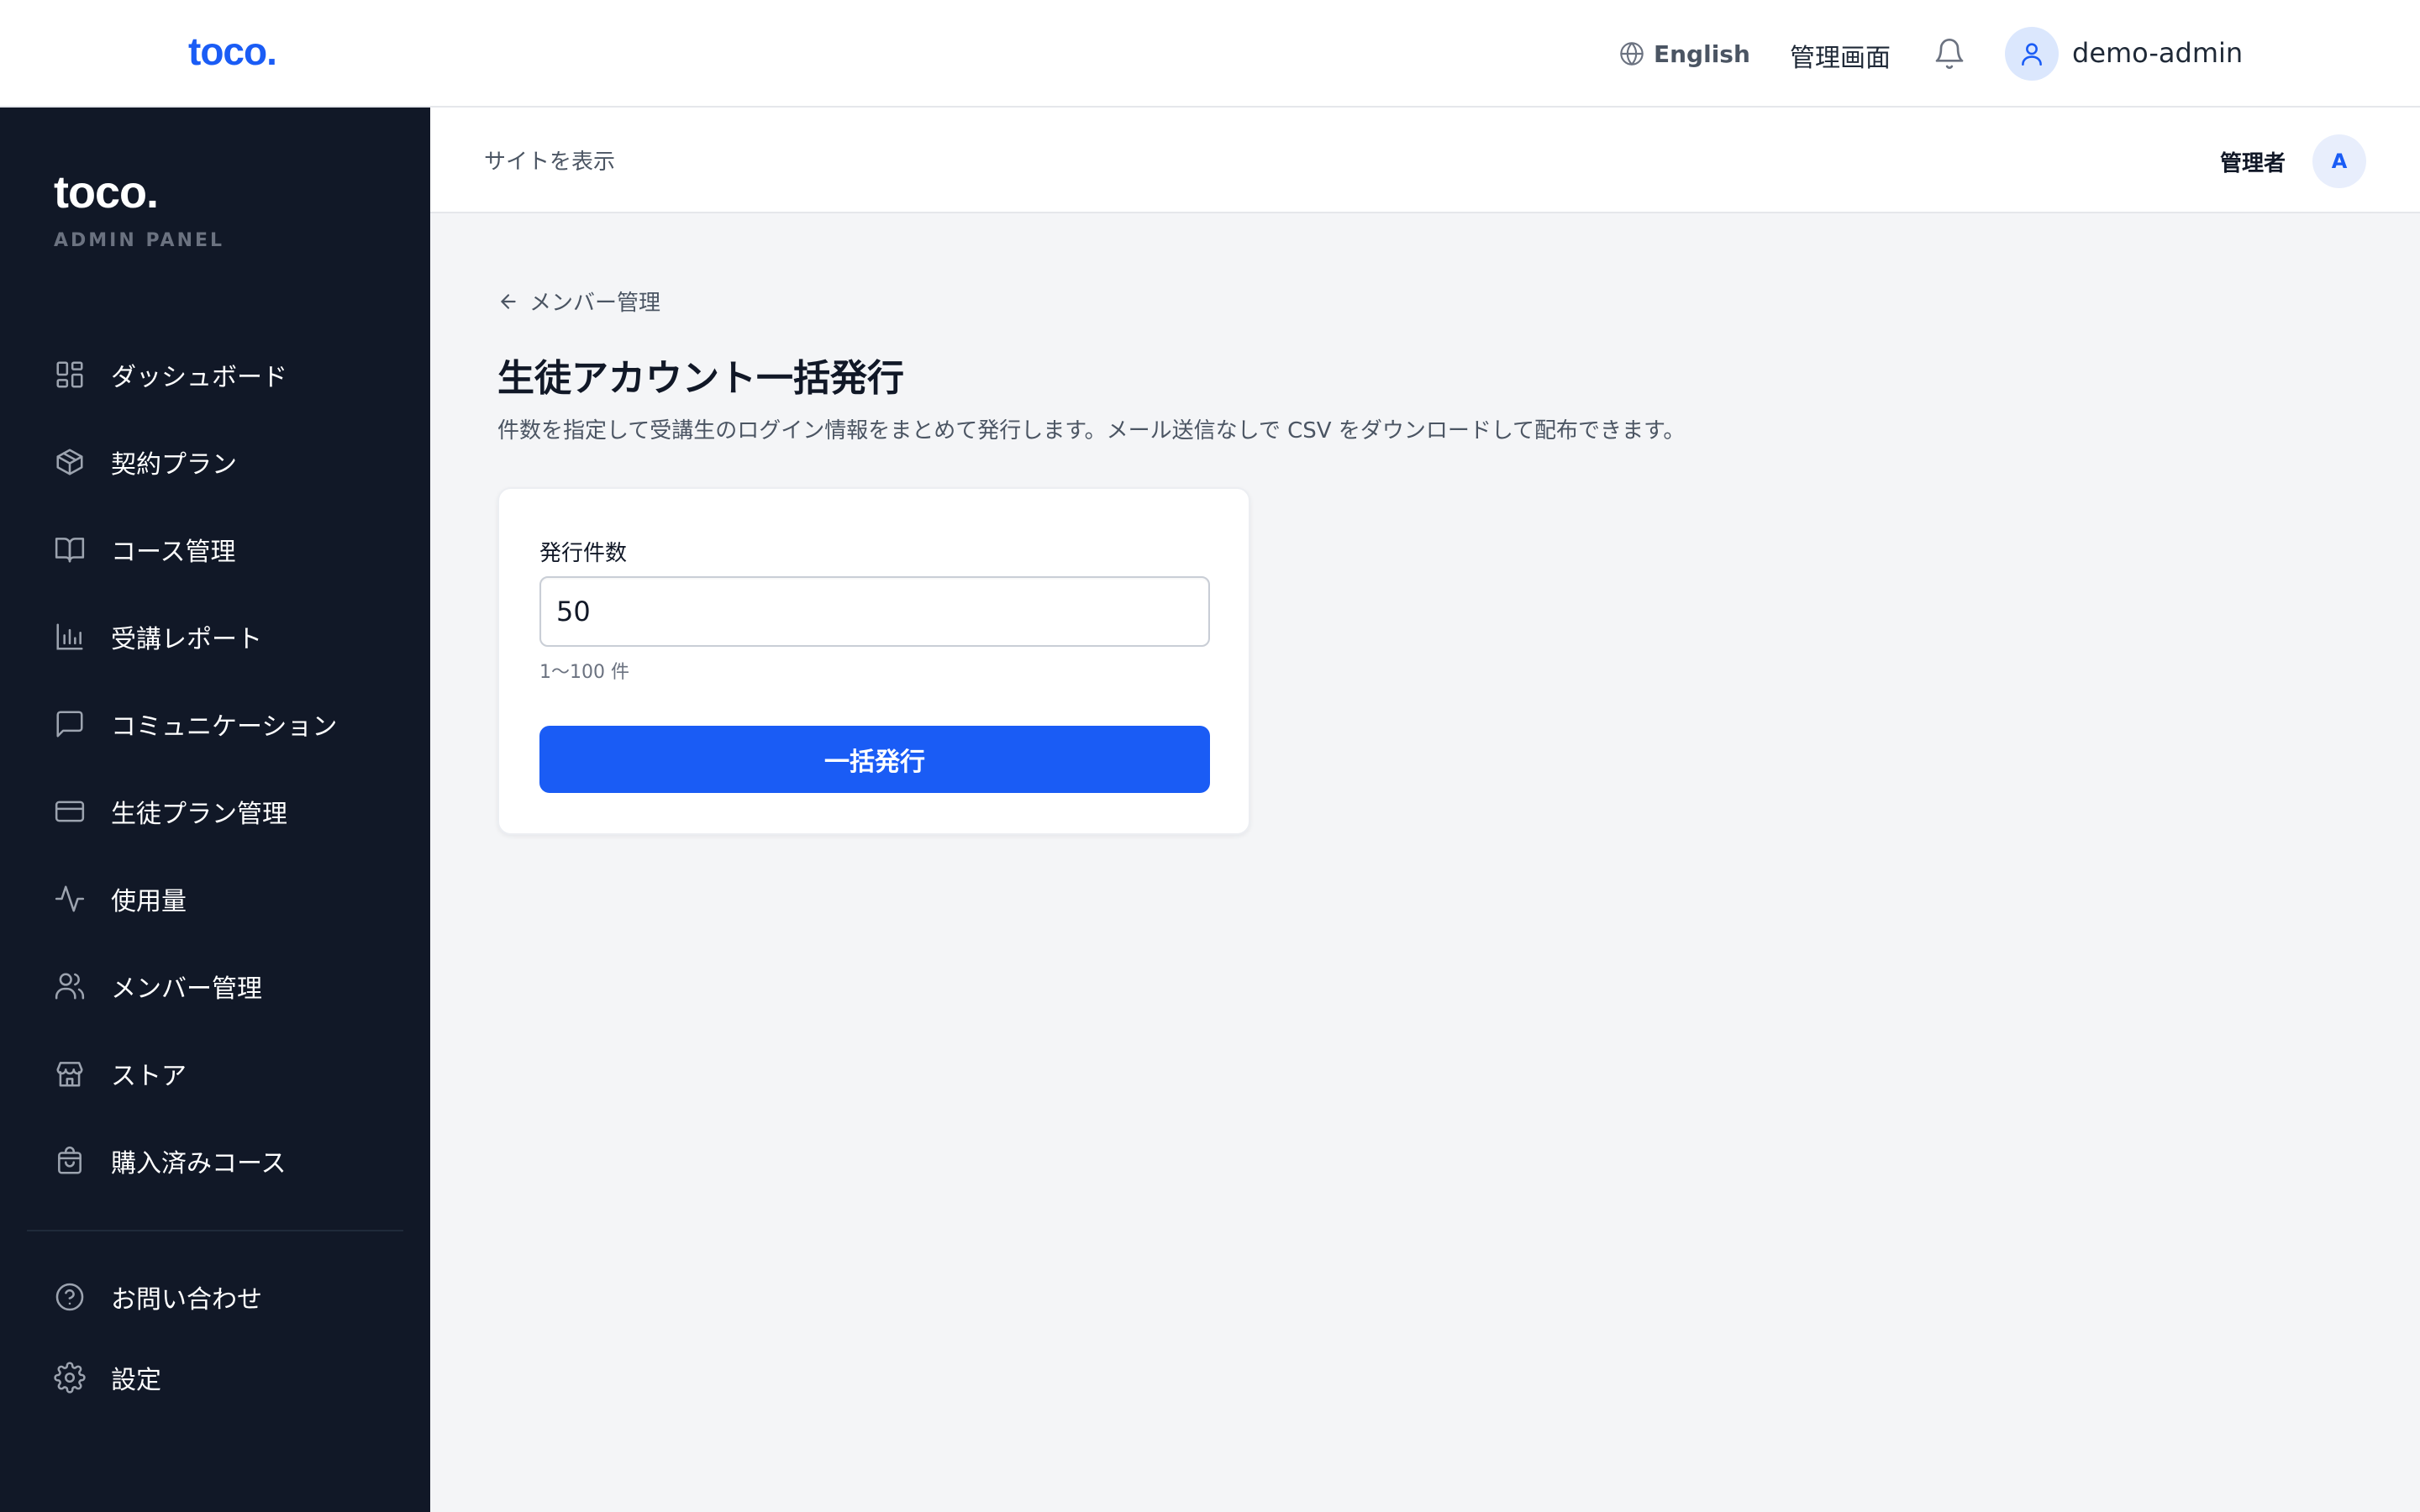  What do you see at coordinates (69, 1074) in the screenshot?
I see `store-icon` at bounding box center [69, 1074].